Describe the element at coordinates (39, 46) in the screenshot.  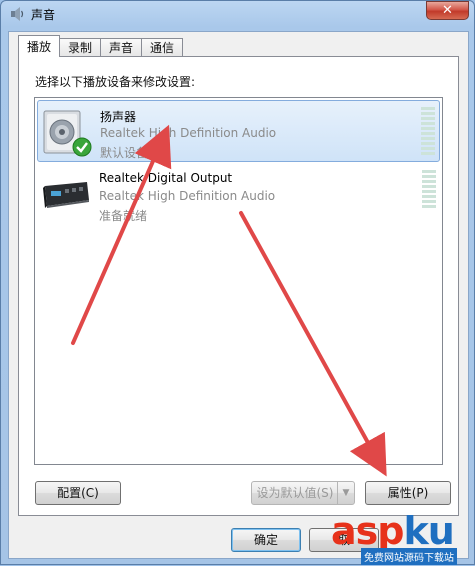
I see `tab-playback: 播放` at that location.